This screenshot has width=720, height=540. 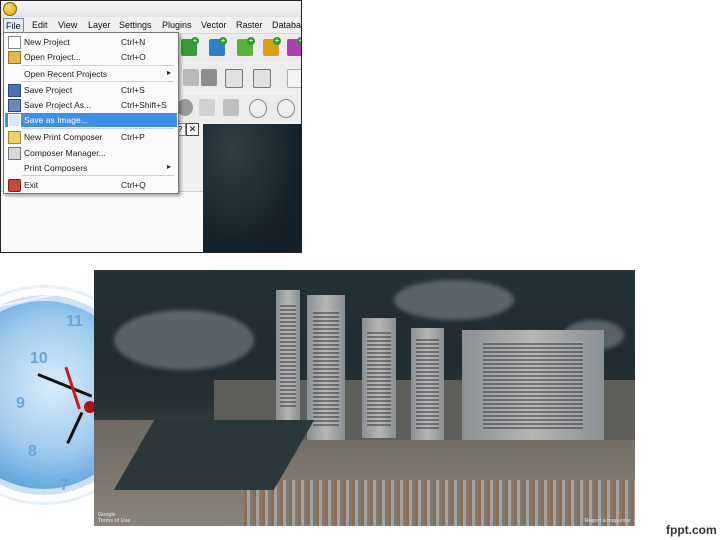 I want to click on save-as-icon, so click(x=14, y=105).